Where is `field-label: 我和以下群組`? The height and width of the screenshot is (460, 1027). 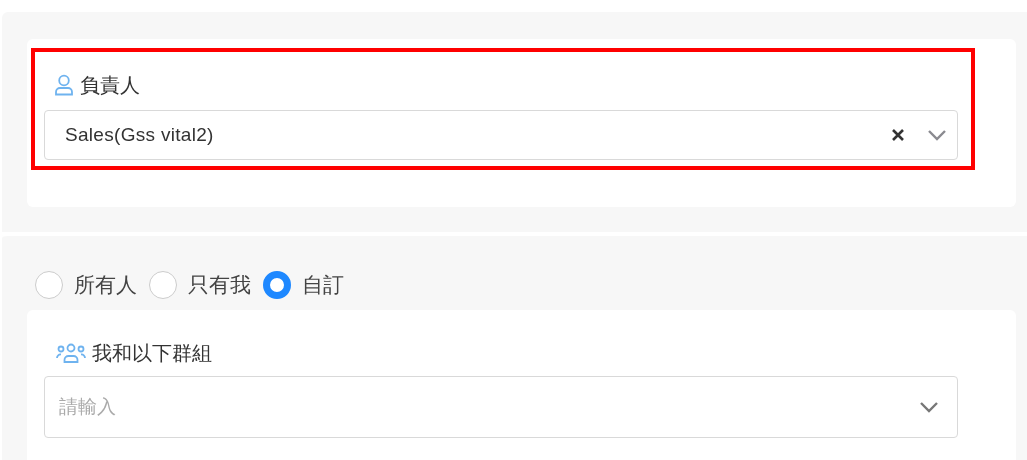
field-label: 我和以下群組 is located at coordinates (152, 353).